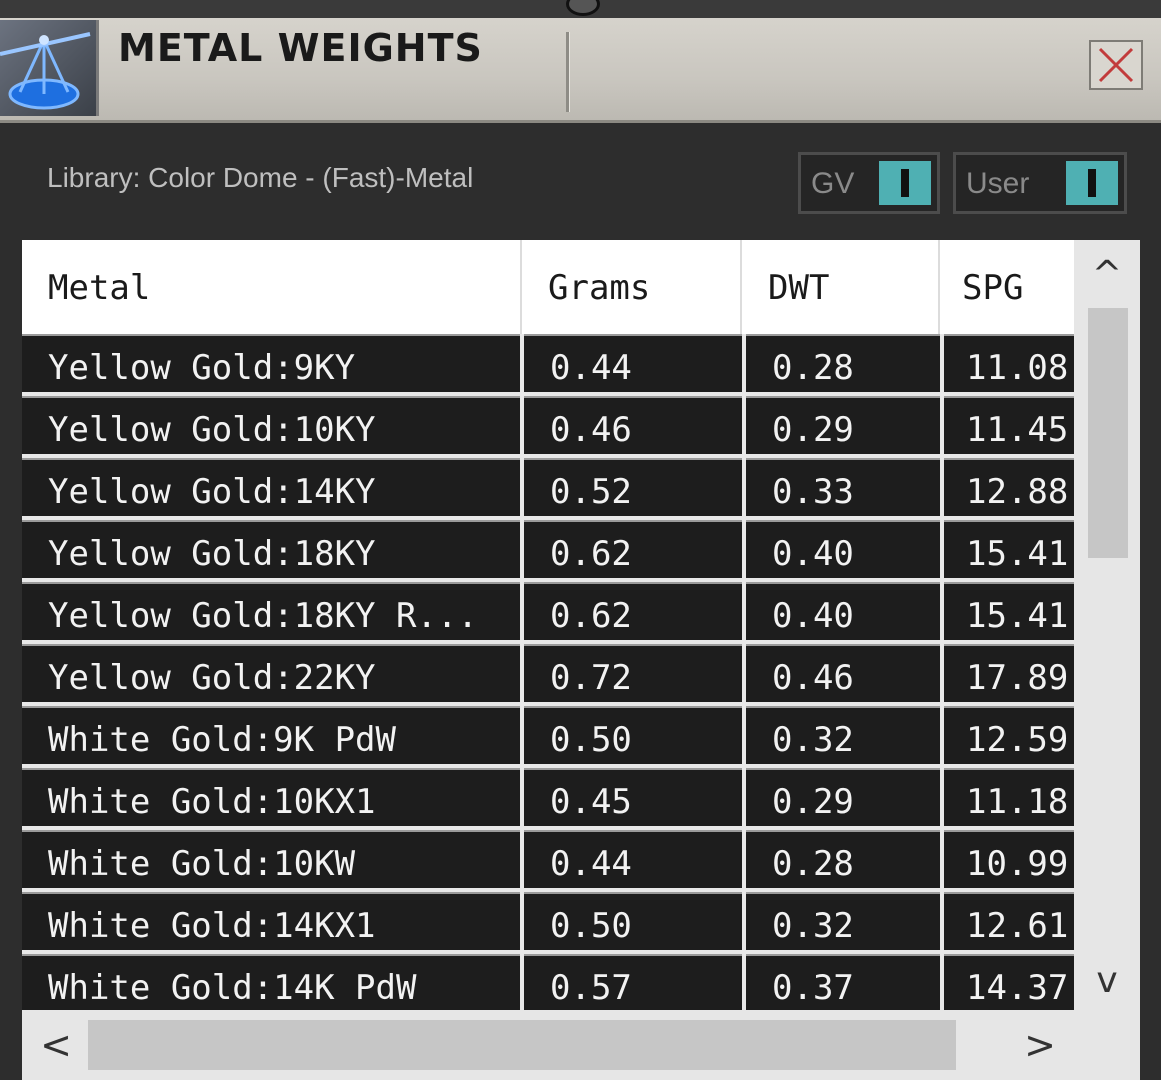 The width and height of the screenshot is (1161, 1080). I want to click on cell-dwt: 0.46, so click(843, 673).